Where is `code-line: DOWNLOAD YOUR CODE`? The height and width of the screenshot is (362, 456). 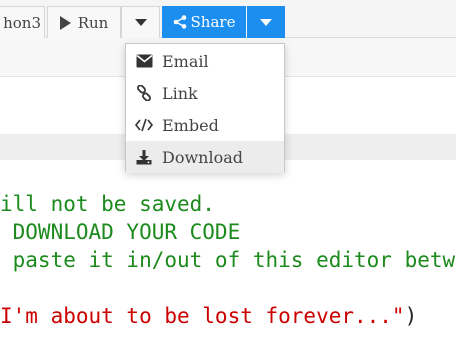
code-line: DOWNLOAD YOUR CODE is located at coordinates (120, 232).